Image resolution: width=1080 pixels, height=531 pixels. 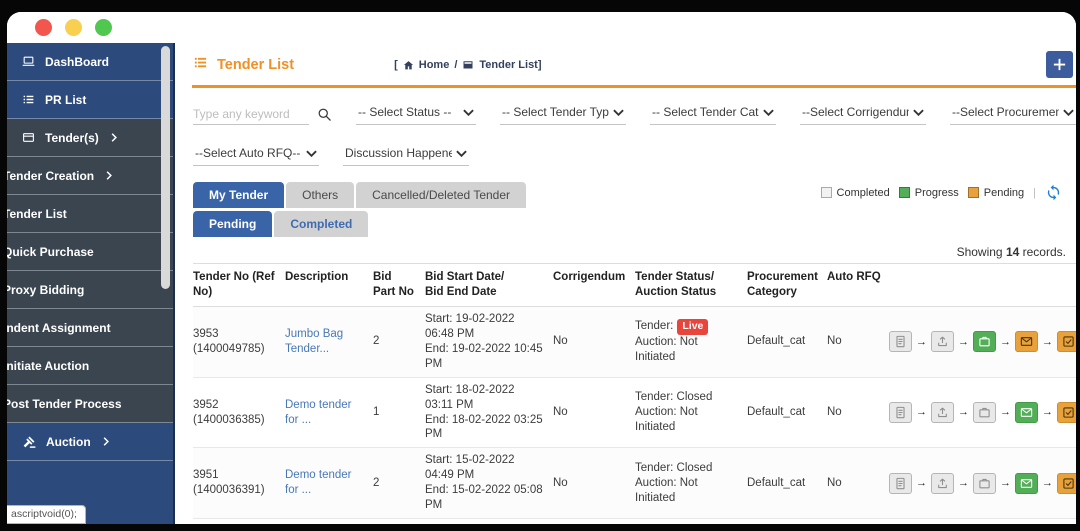 I want to click on sidebar-item-quick-purchase: Quick Purchase, so click(x=90, y=252).